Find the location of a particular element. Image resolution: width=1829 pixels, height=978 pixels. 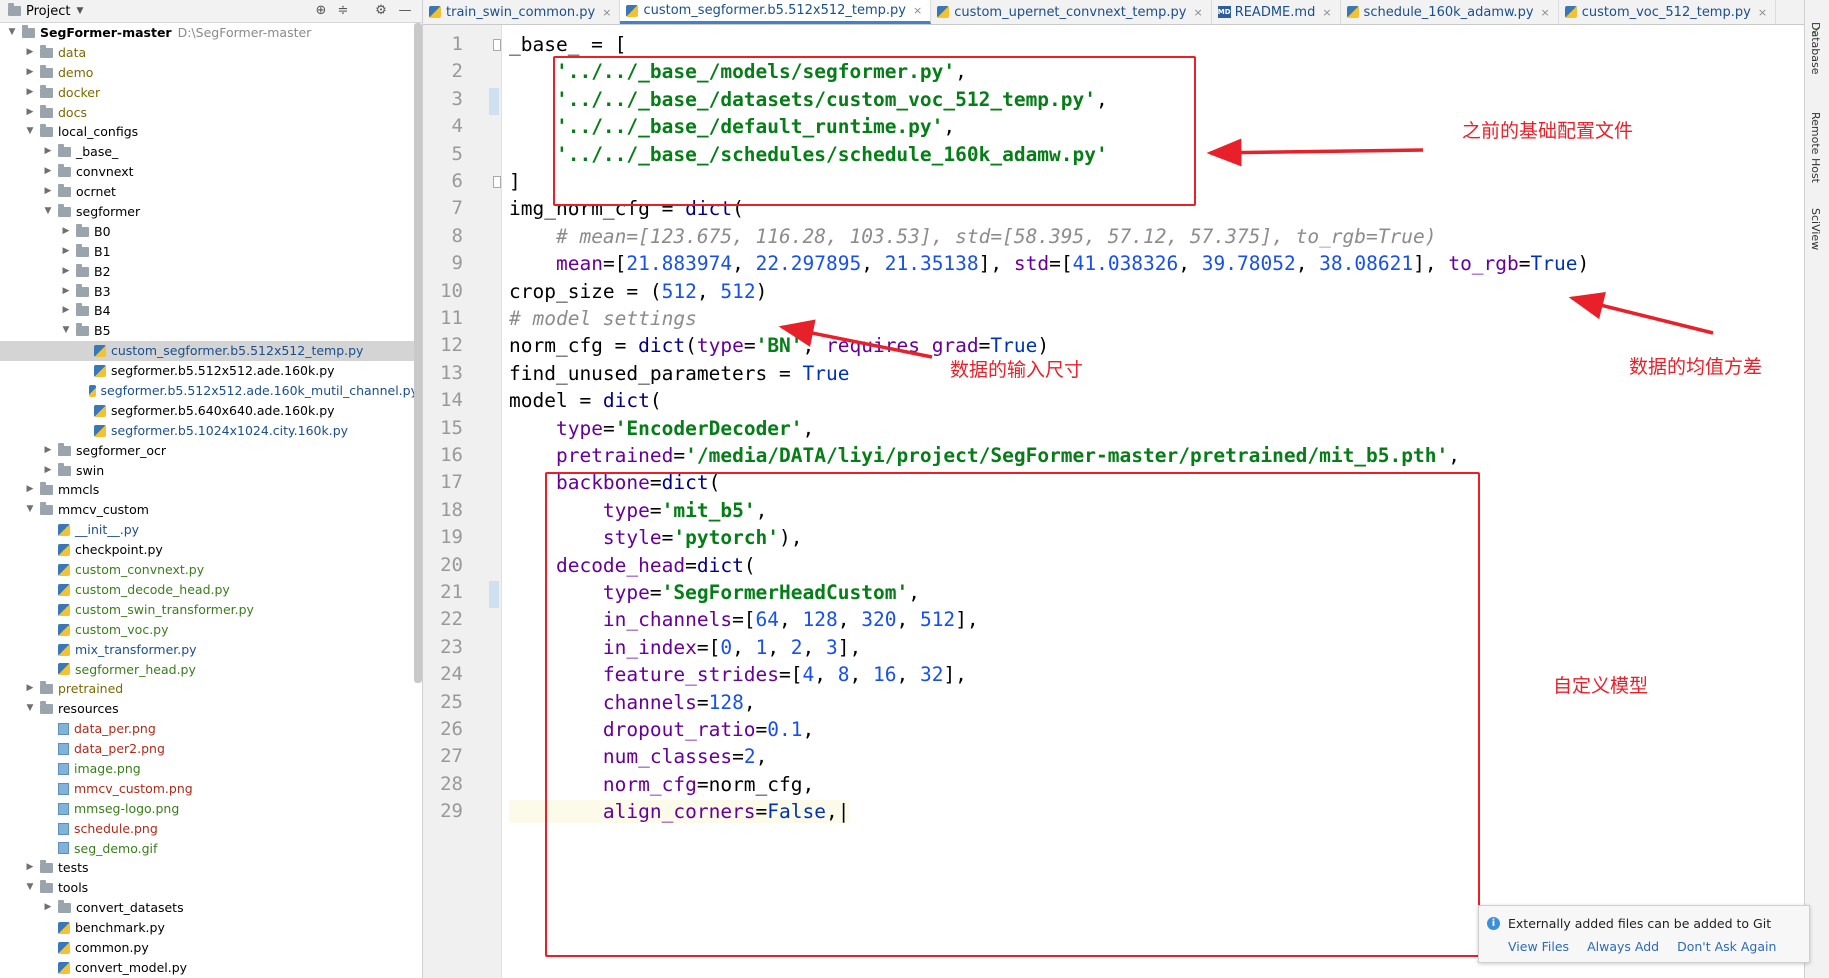

tree-file: image.png is located at coordinates (209, 769).